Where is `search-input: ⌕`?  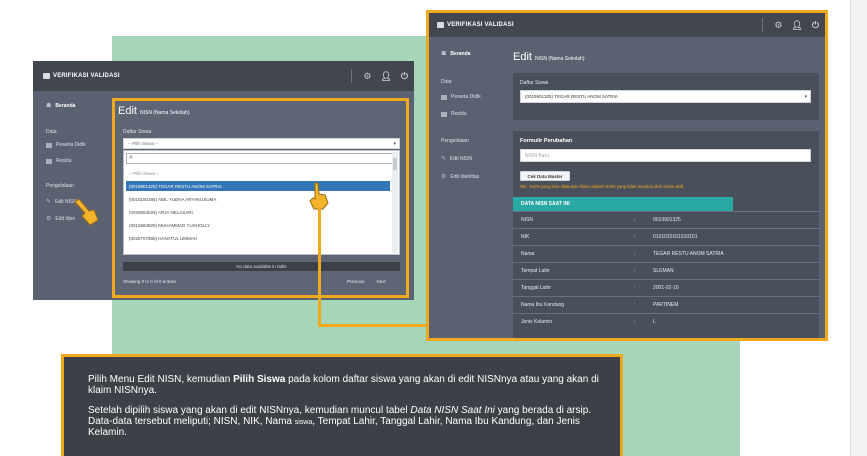
search-input: ⌕ is located at coordinates (261, 158).